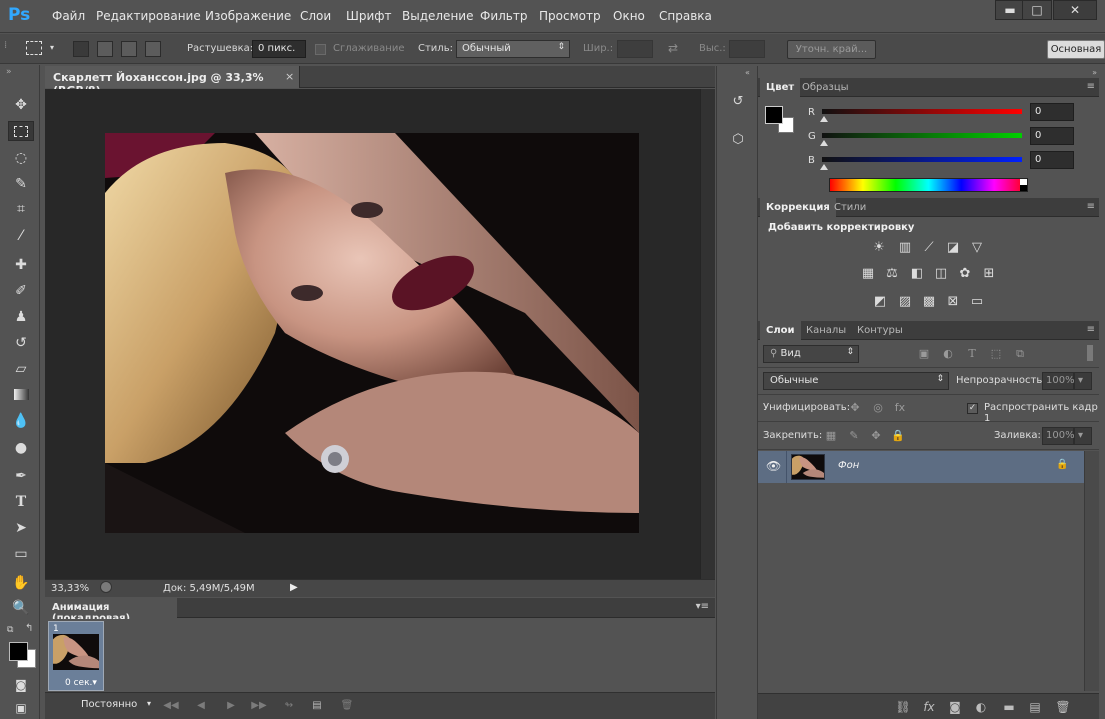 The image size is (1105, 719). I want to click on spectrum-black, so click(1023, 188).